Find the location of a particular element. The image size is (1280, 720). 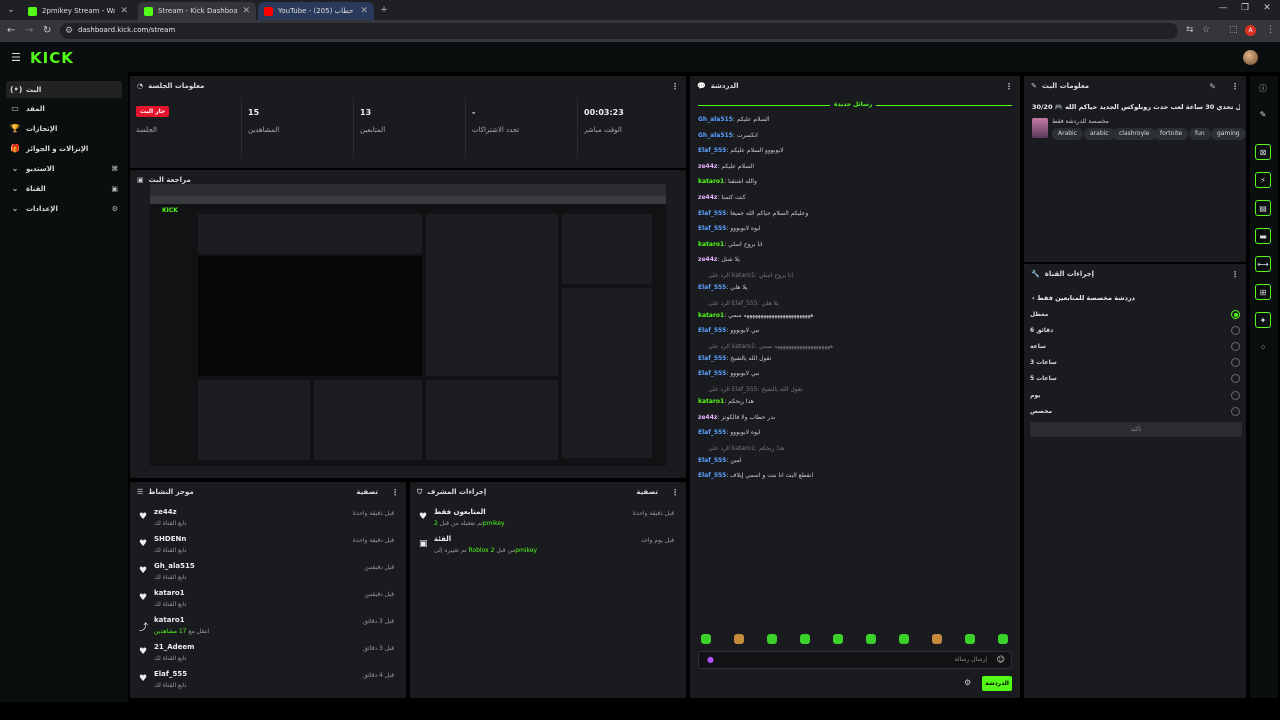

sidebar-item-channel: ⌄ القناة ▣ is located at coordinates (64, 188).